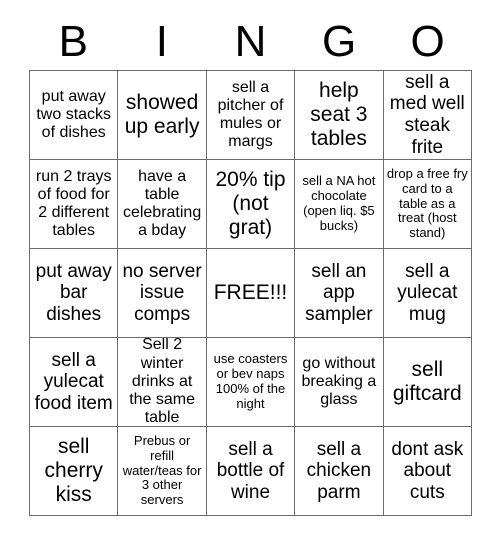 This screenshot has height=544, width=500. I want to click on bingo-cell-text: dont ask about cuts, so click(427, 470).